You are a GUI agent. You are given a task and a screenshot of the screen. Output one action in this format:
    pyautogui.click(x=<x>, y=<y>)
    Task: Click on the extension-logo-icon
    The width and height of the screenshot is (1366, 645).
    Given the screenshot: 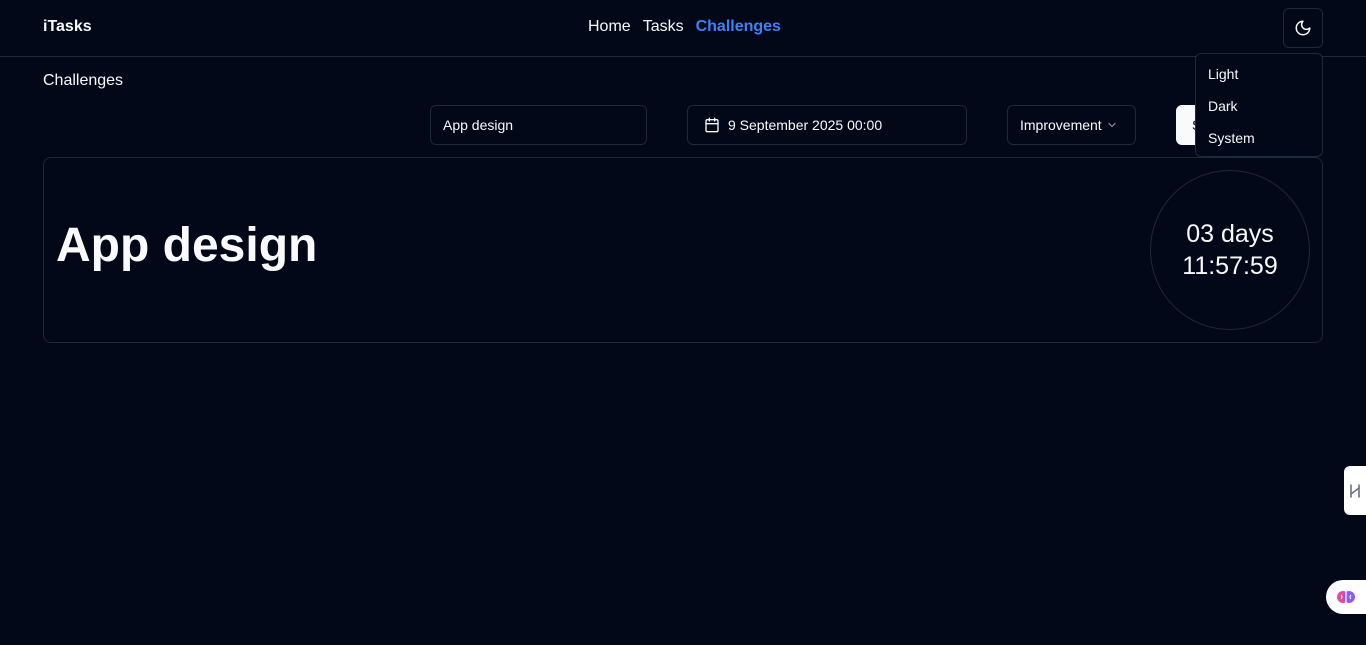 What is the action you would take?
    pyautogui.click(x=1355, y=490)
    